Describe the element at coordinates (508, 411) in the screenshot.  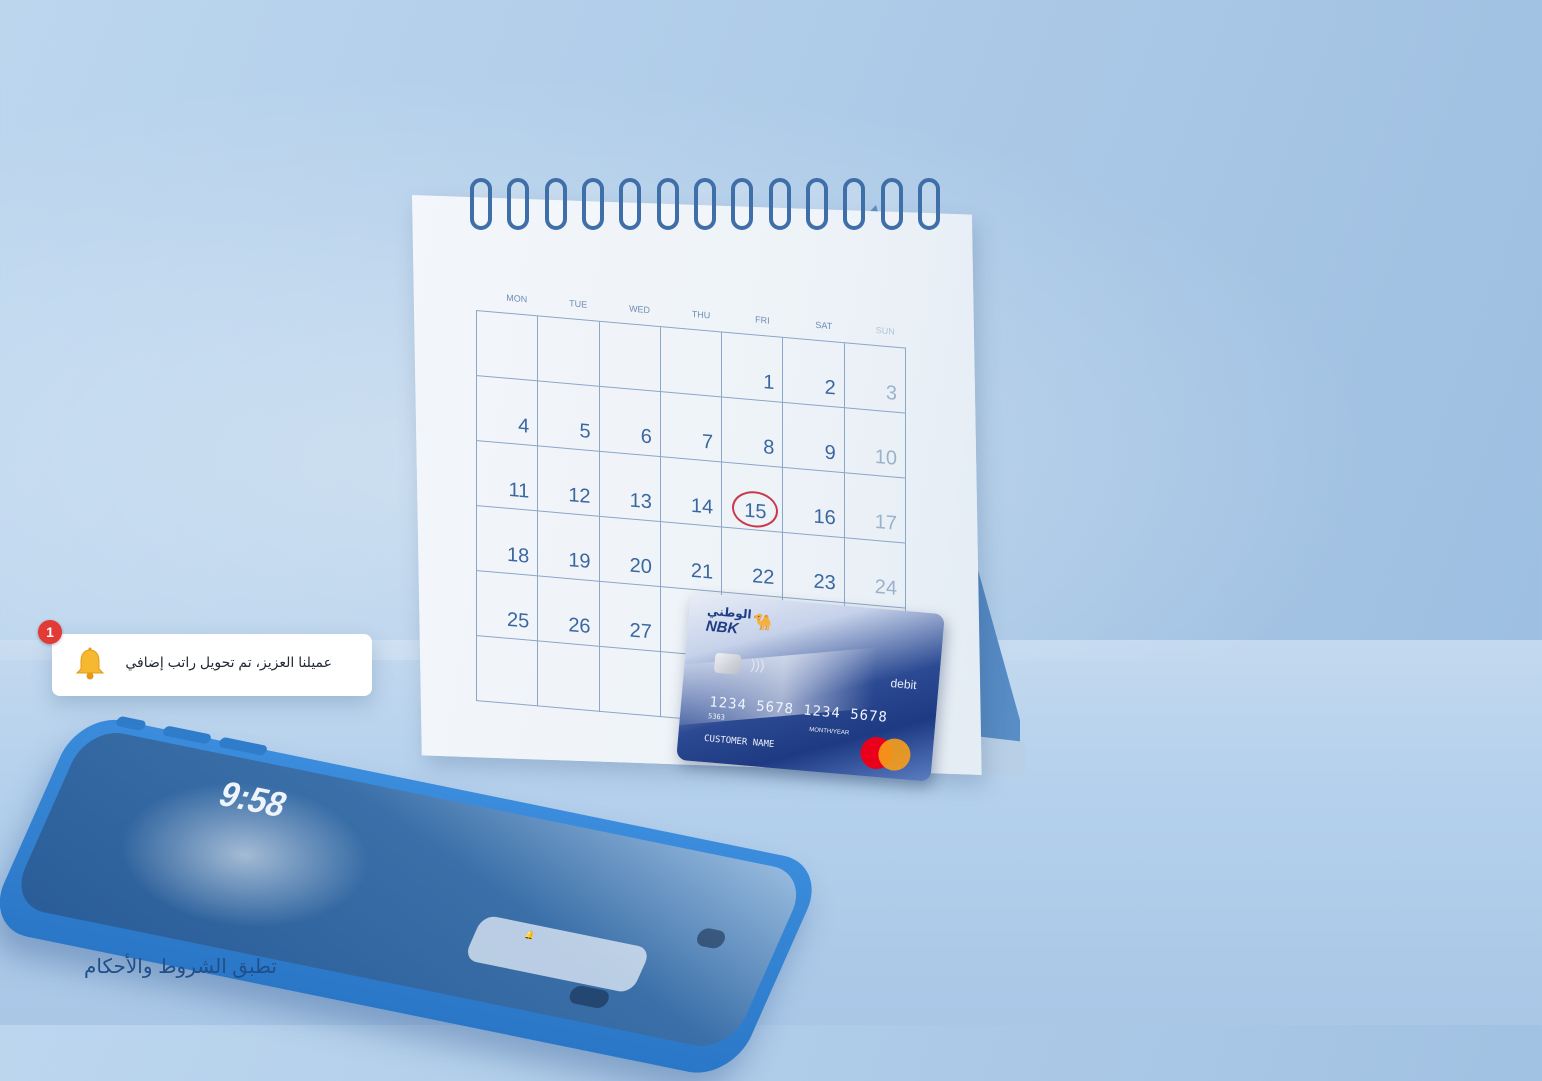
I see `calendar-day: 4` at that location.